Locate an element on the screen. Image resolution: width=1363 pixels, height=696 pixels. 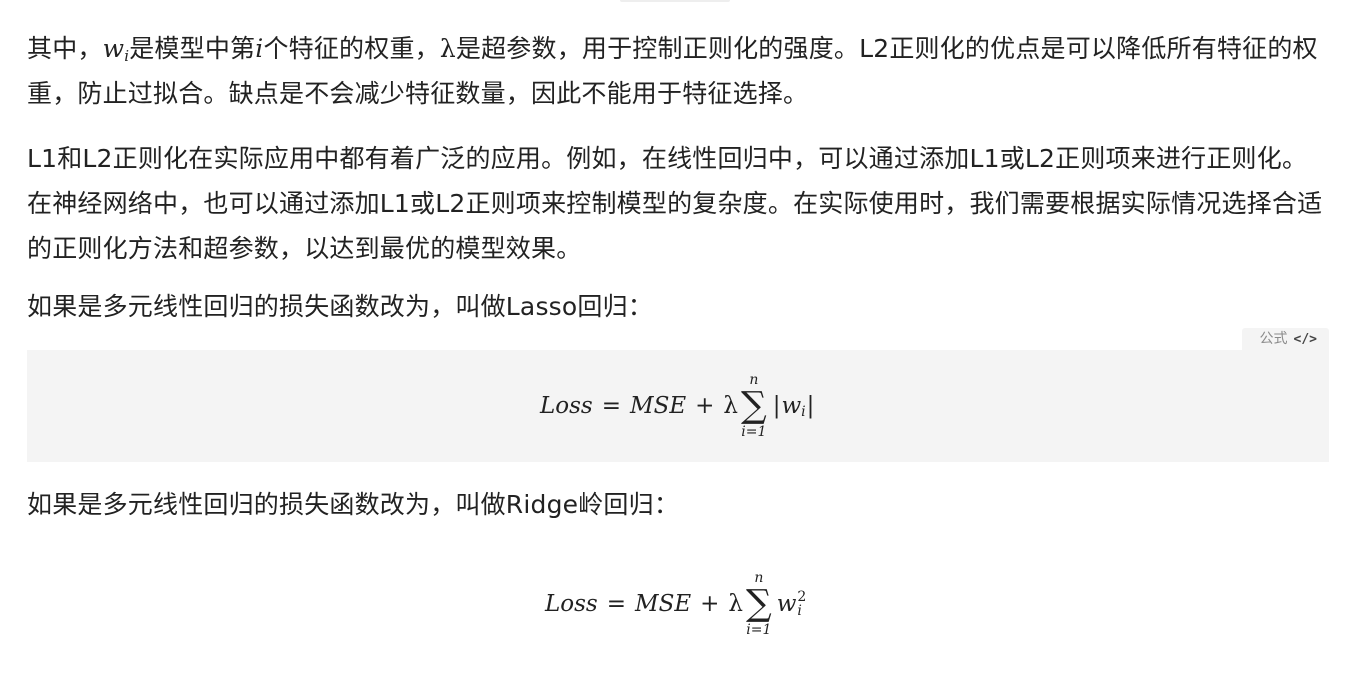
math-w-scripts: 2 i is located at coordinates (801, 604).